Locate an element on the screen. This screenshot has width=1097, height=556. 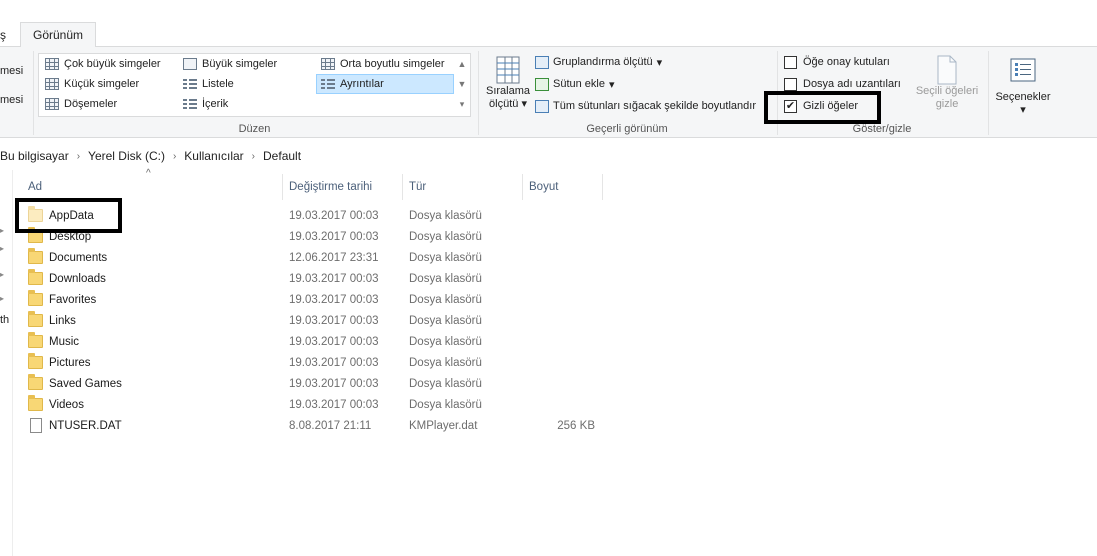
layout-list: Listele is located at coordinates (208, 84).